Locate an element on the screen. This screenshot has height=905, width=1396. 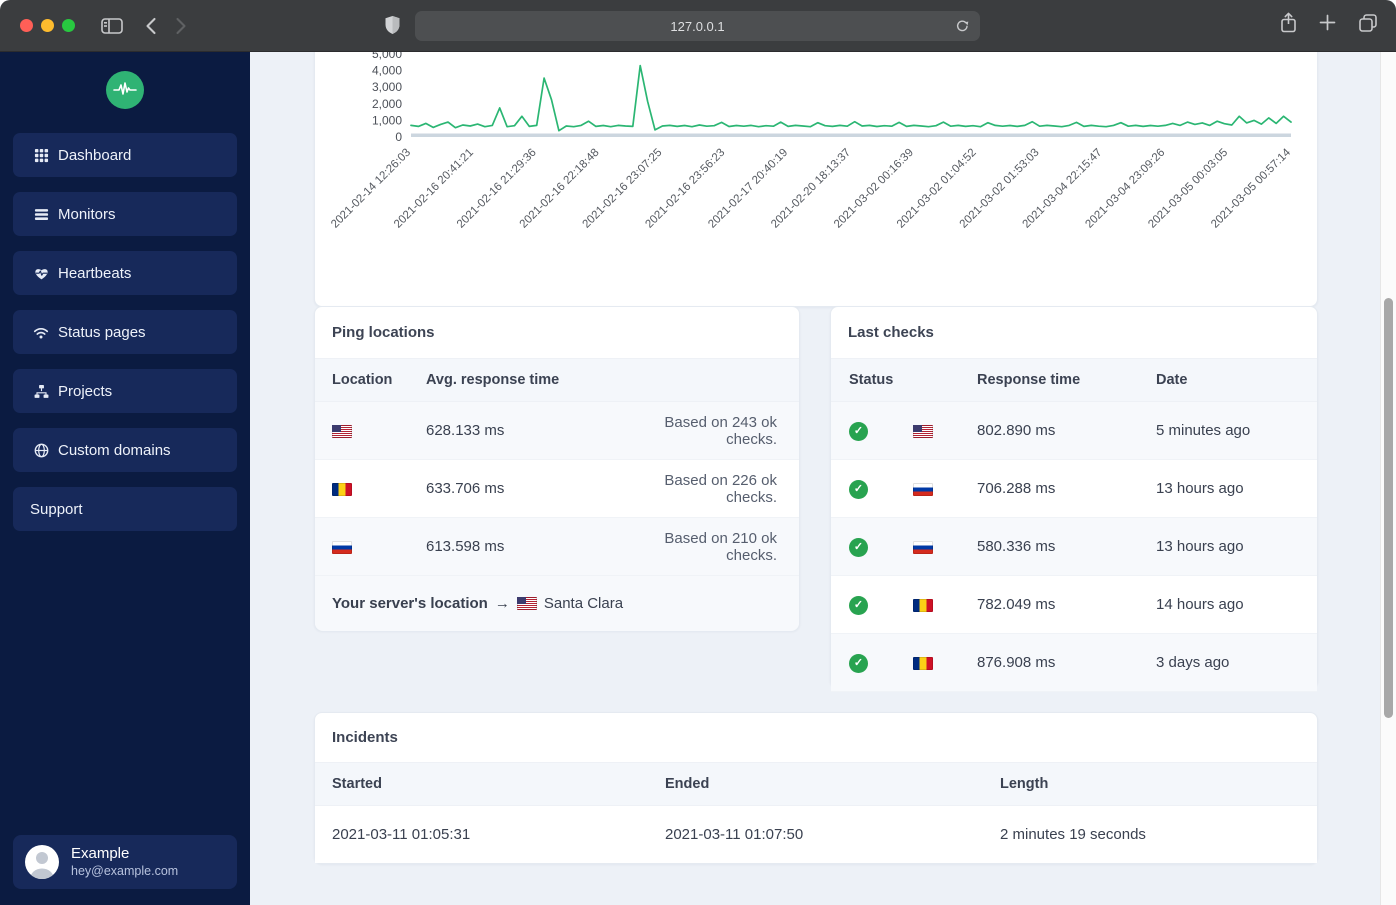
chrome-right-tools is located at coordinates (1329, 22).